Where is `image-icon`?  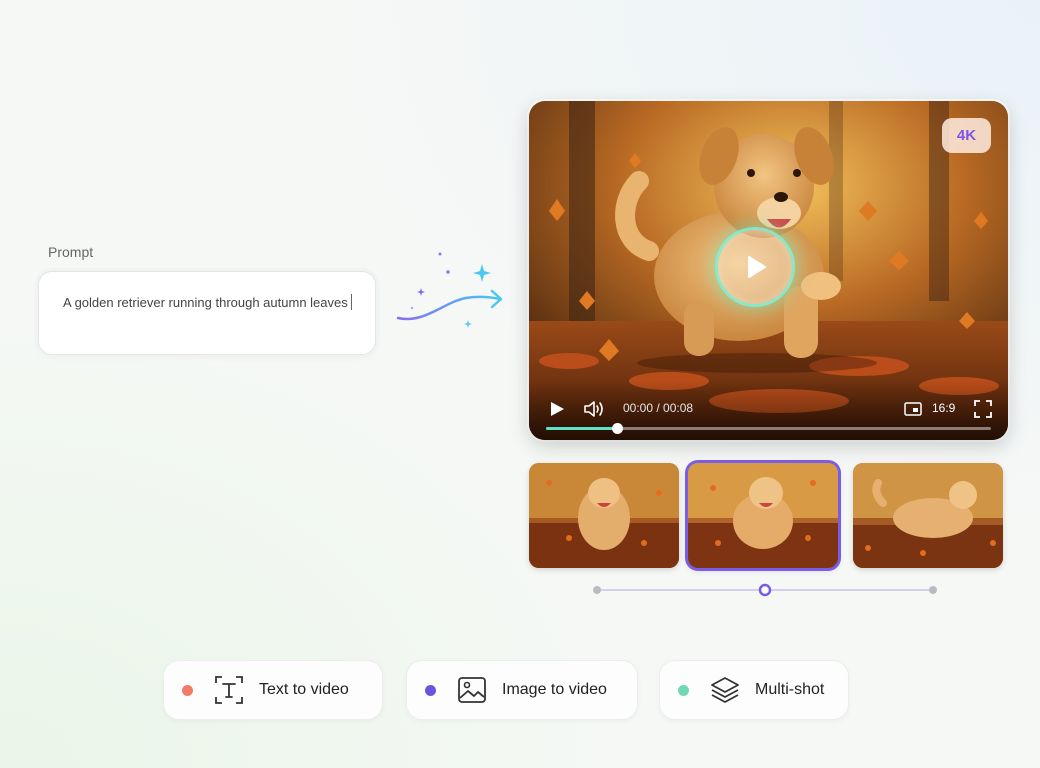 image-icon is located at coordinates (472, 690).